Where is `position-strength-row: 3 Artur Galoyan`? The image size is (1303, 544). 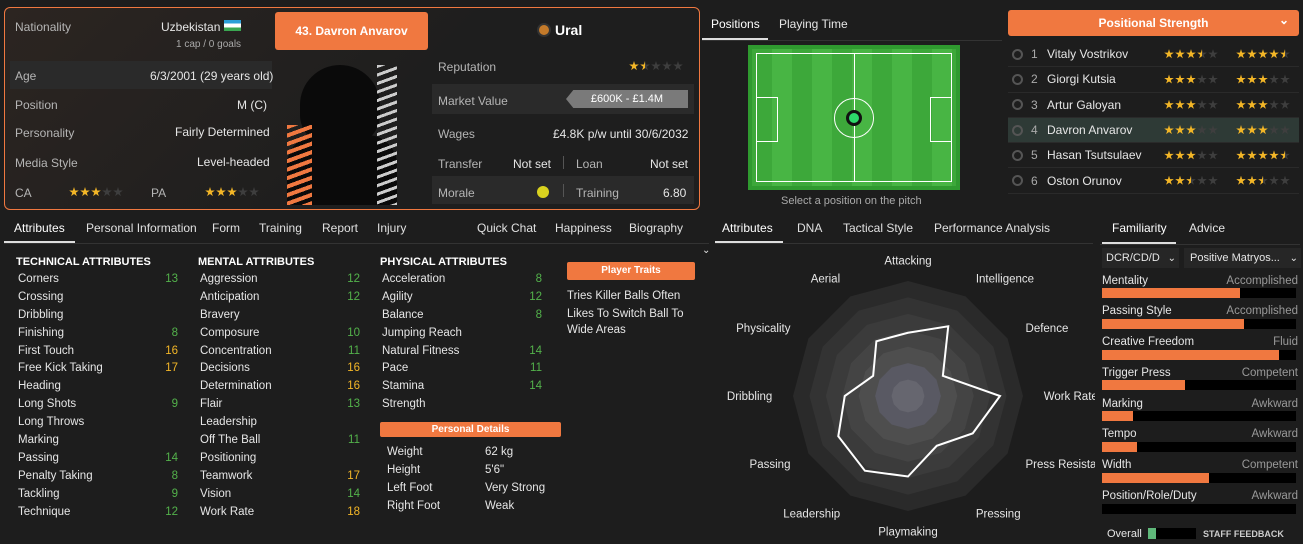 position-strength-row: 3 Artur Galoyan is located at coordinates (1153, 105).